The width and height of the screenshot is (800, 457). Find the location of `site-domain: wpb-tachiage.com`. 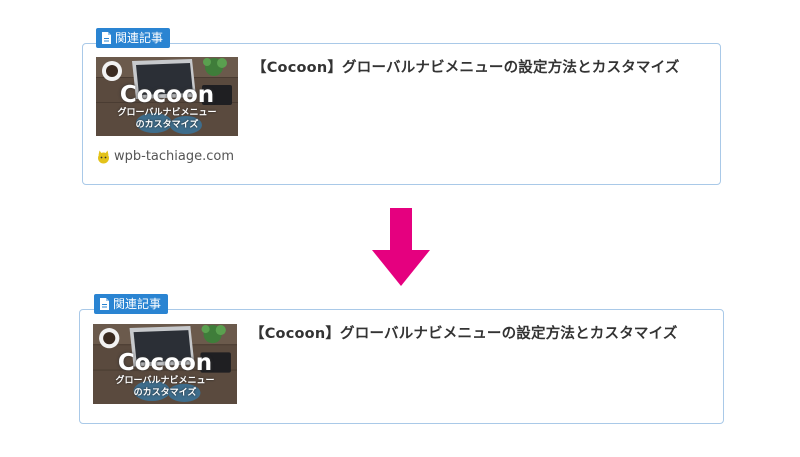

site-domain: wpb-tachiage.com is located at coordinates (174, 156).